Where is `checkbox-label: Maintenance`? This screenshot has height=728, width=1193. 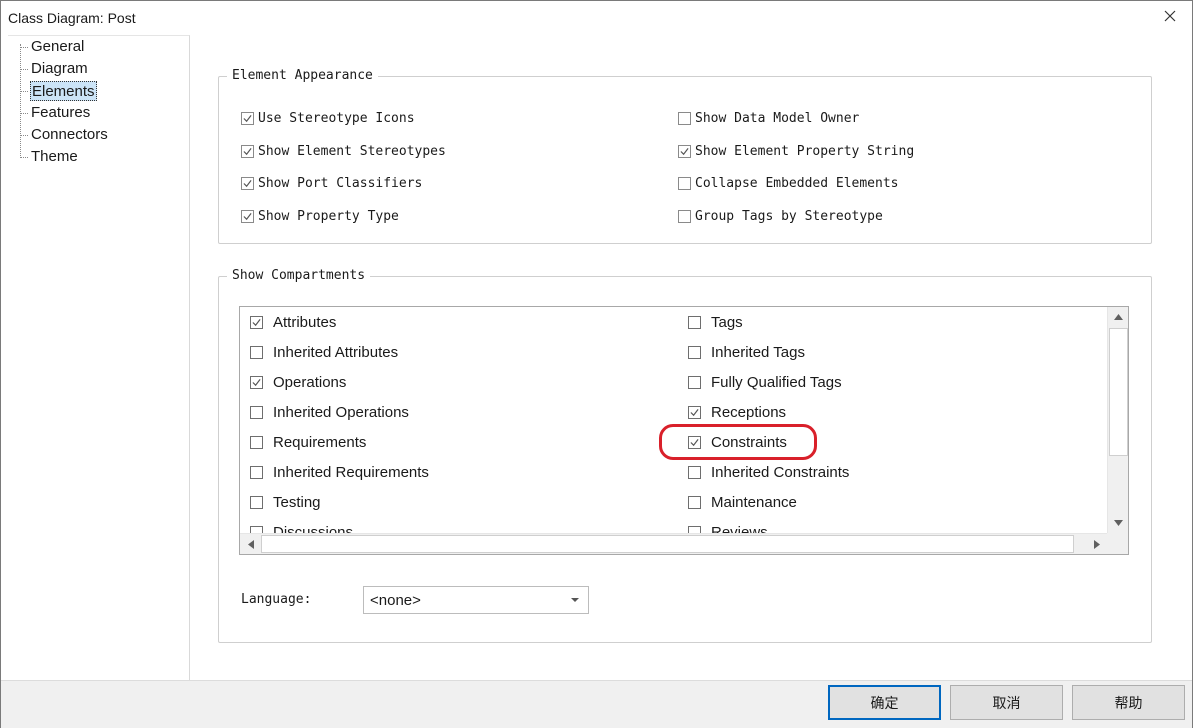
checkbox-label: Maintenance is located at coordinates (754, 502).